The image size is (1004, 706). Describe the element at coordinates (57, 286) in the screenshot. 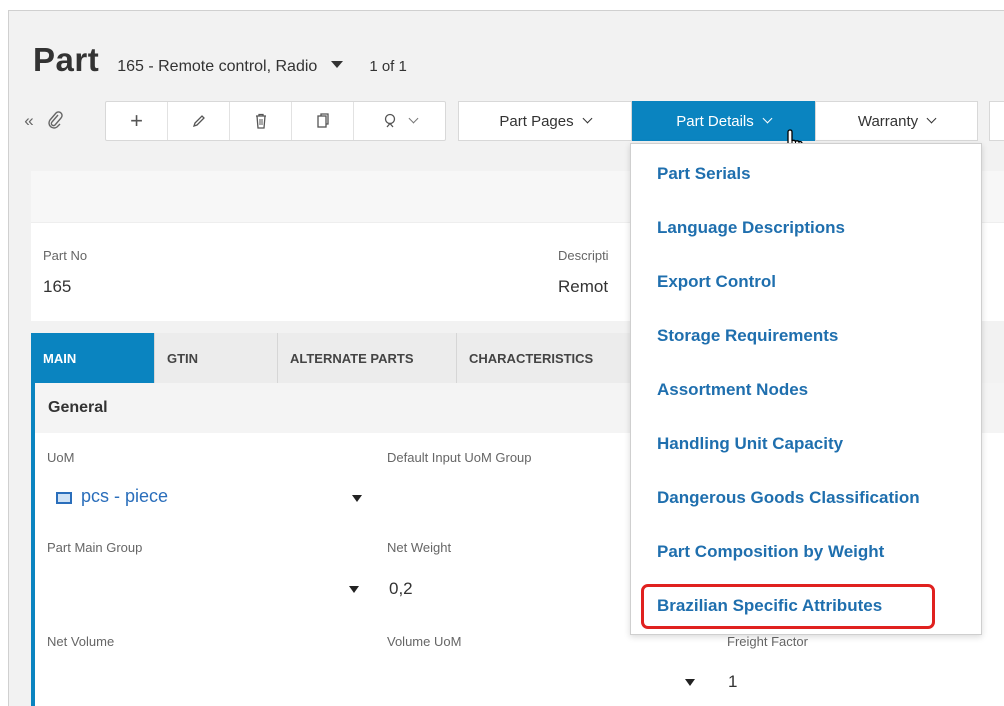

I see `part-no-value: 165` at that location.